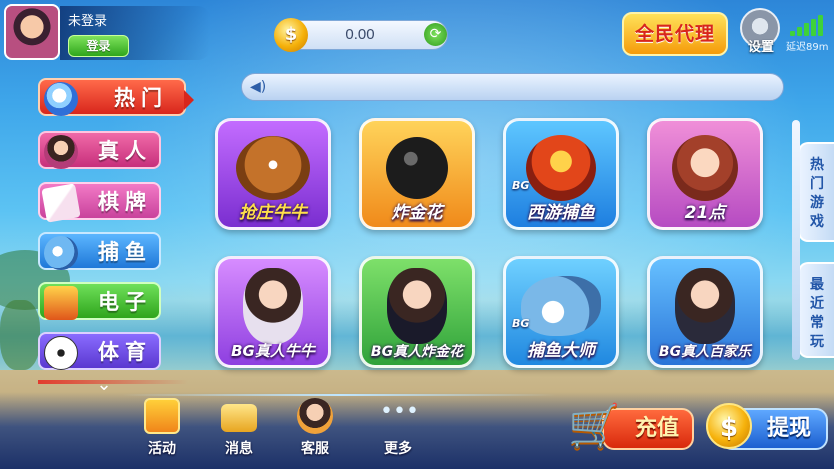  What do you see at coordinates (141, 98) in the screenshot?
I see `sidebar-item-label: 热门` at bounding box center [141, 98].